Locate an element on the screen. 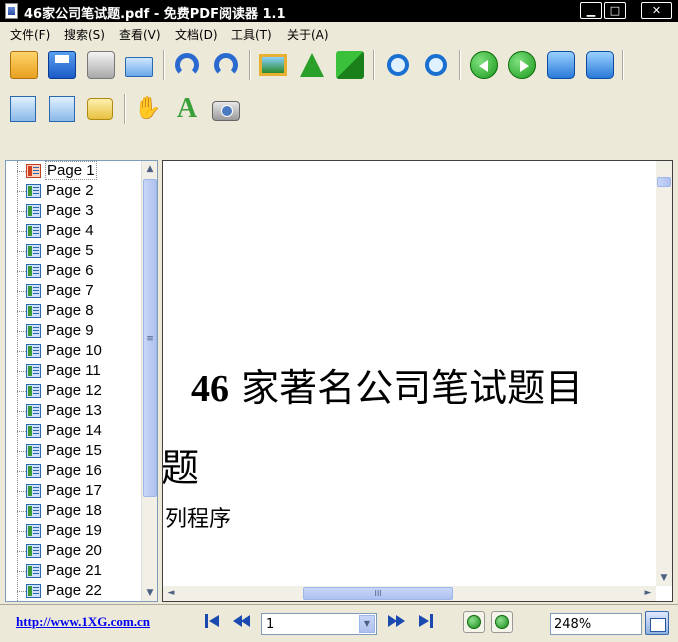 This screenshot has height=642, width=678. page-list-item: Page 12 is located at coordinates (73, 391).